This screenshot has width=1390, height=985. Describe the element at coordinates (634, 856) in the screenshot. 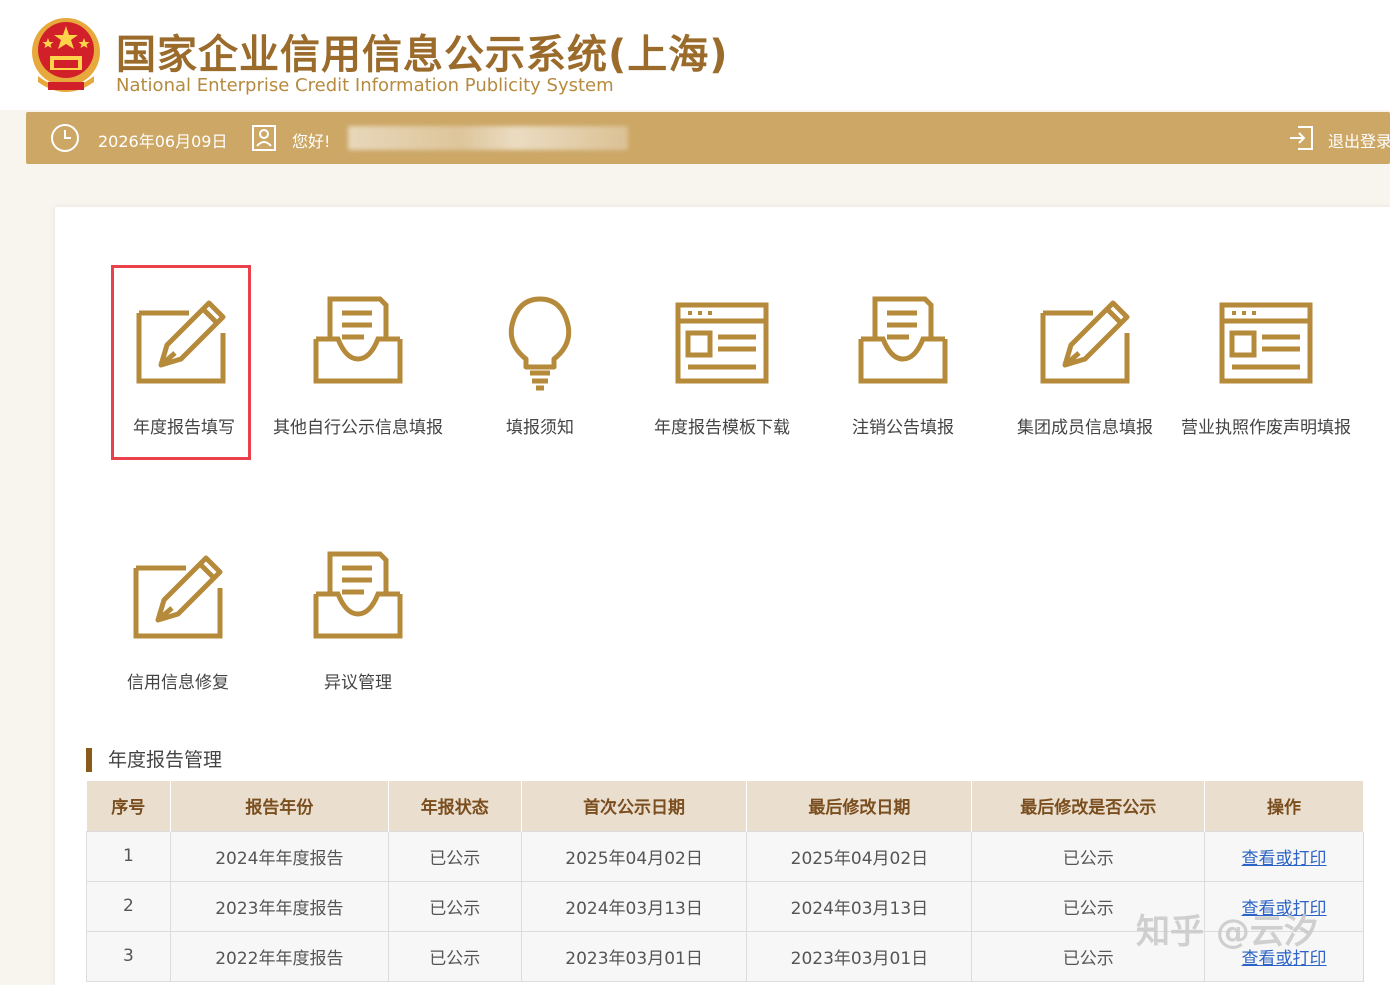

I see `cell-first-publish-date: 2025年04月02日` at that location.